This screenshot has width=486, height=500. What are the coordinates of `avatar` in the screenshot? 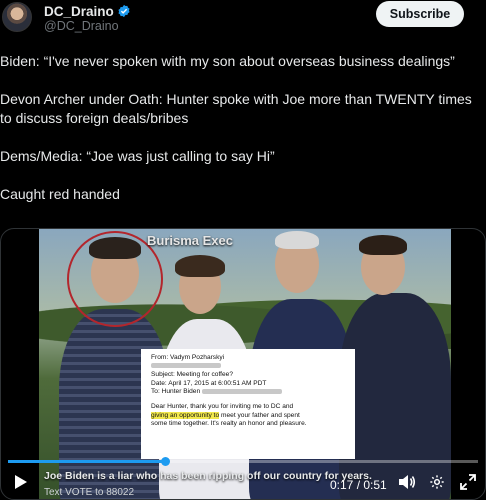 It's located at (17, 17).